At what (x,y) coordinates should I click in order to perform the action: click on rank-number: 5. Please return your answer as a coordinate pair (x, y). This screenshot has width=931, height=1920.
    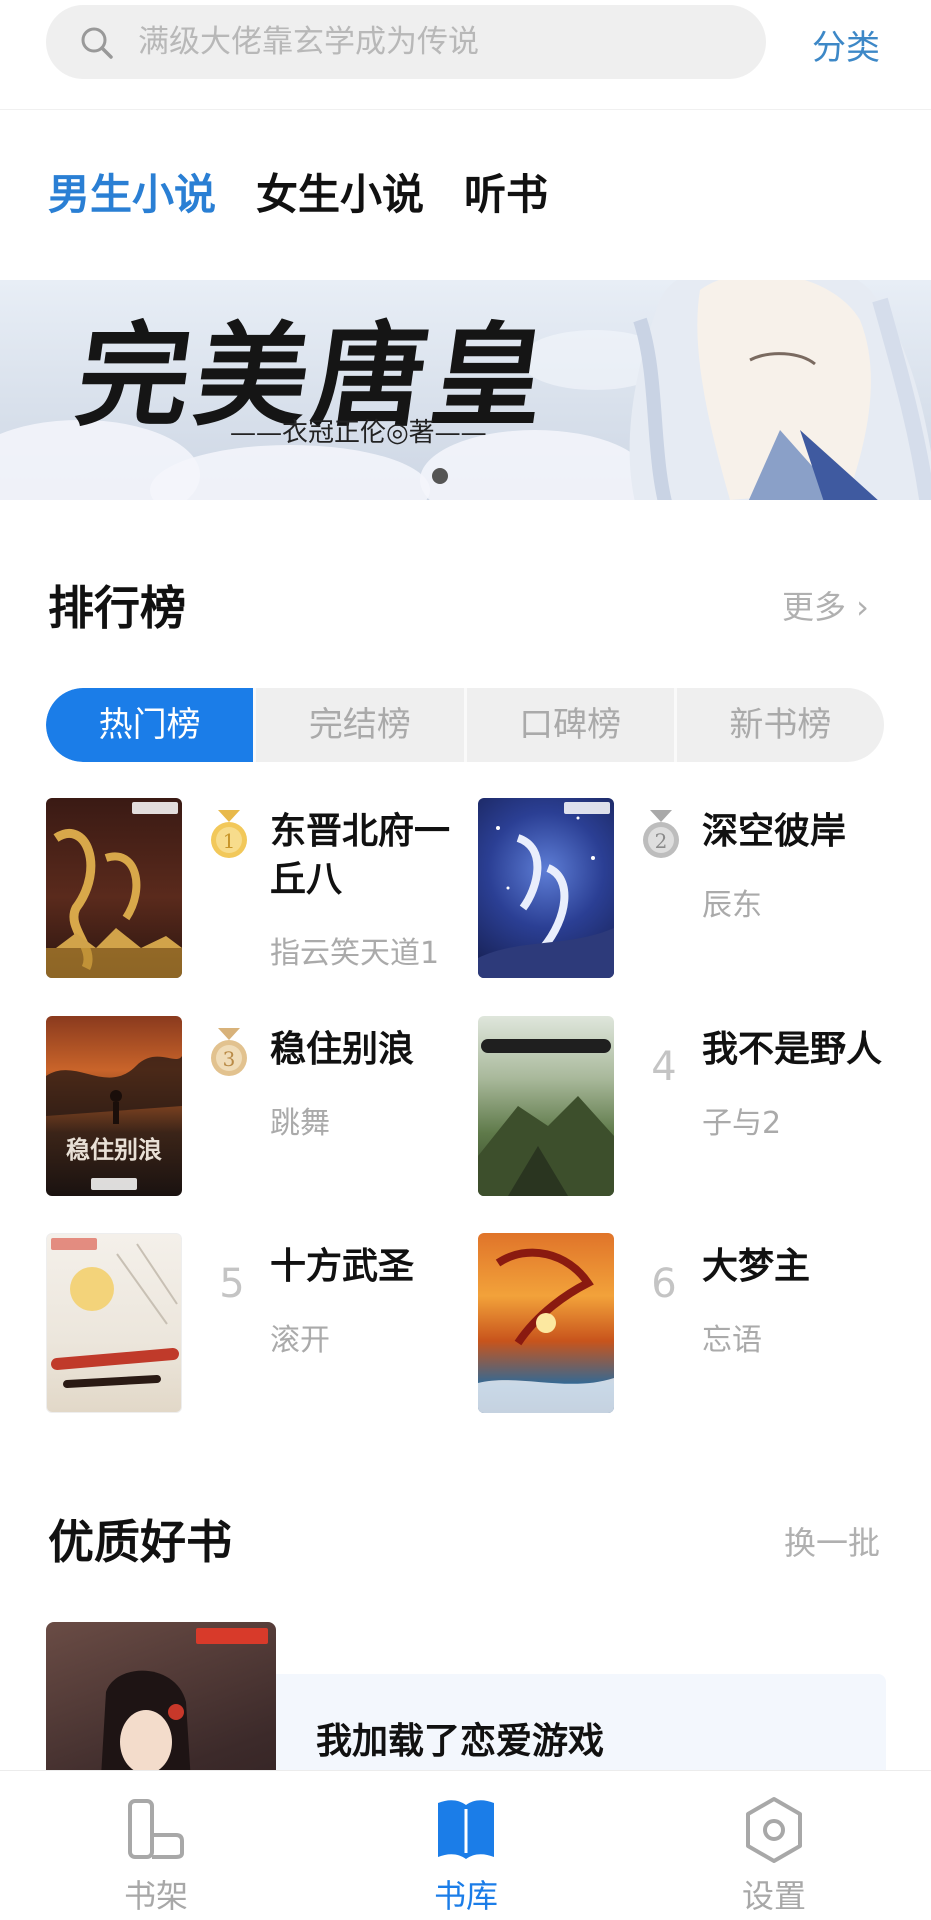
    Looking at the image, I should click on (232, 1284).